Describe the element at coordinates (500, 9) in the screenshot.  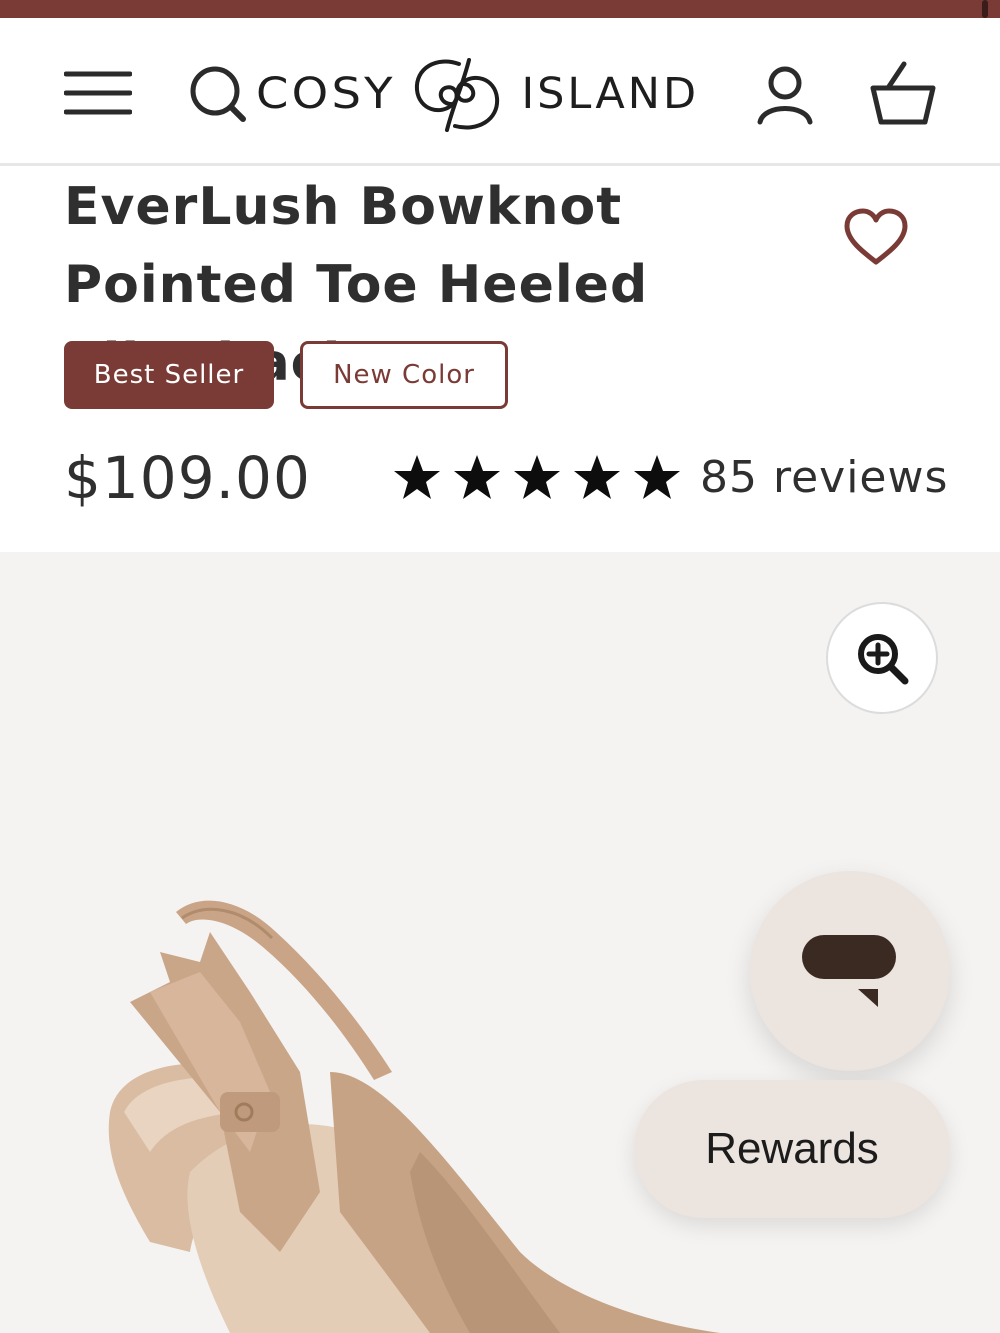
I see `announcement-bar` at that location.